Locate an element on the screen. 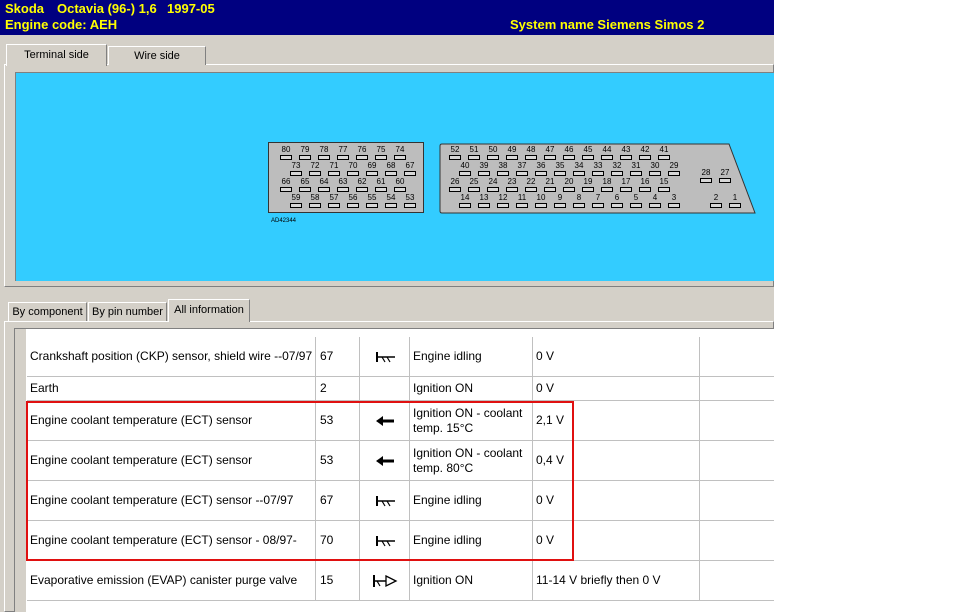 This screenshot has height=612, width=959. pin-18: 18 is located at coordinates (607, 185).